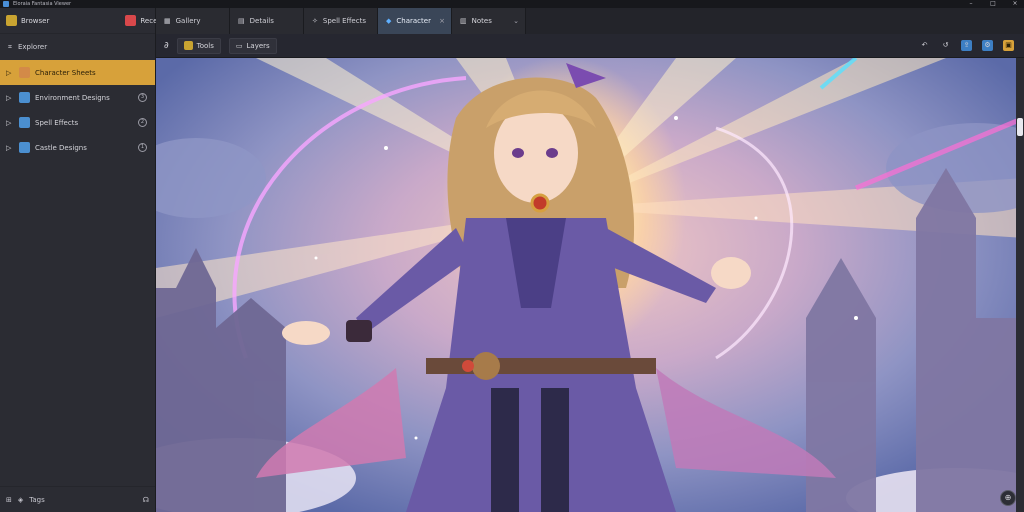 The height and width of the screenshot is (512, 1024). I want to click on toolbar-actions: ↶ ↺ ⇪ ⚙ ▣, so click(966, 45).